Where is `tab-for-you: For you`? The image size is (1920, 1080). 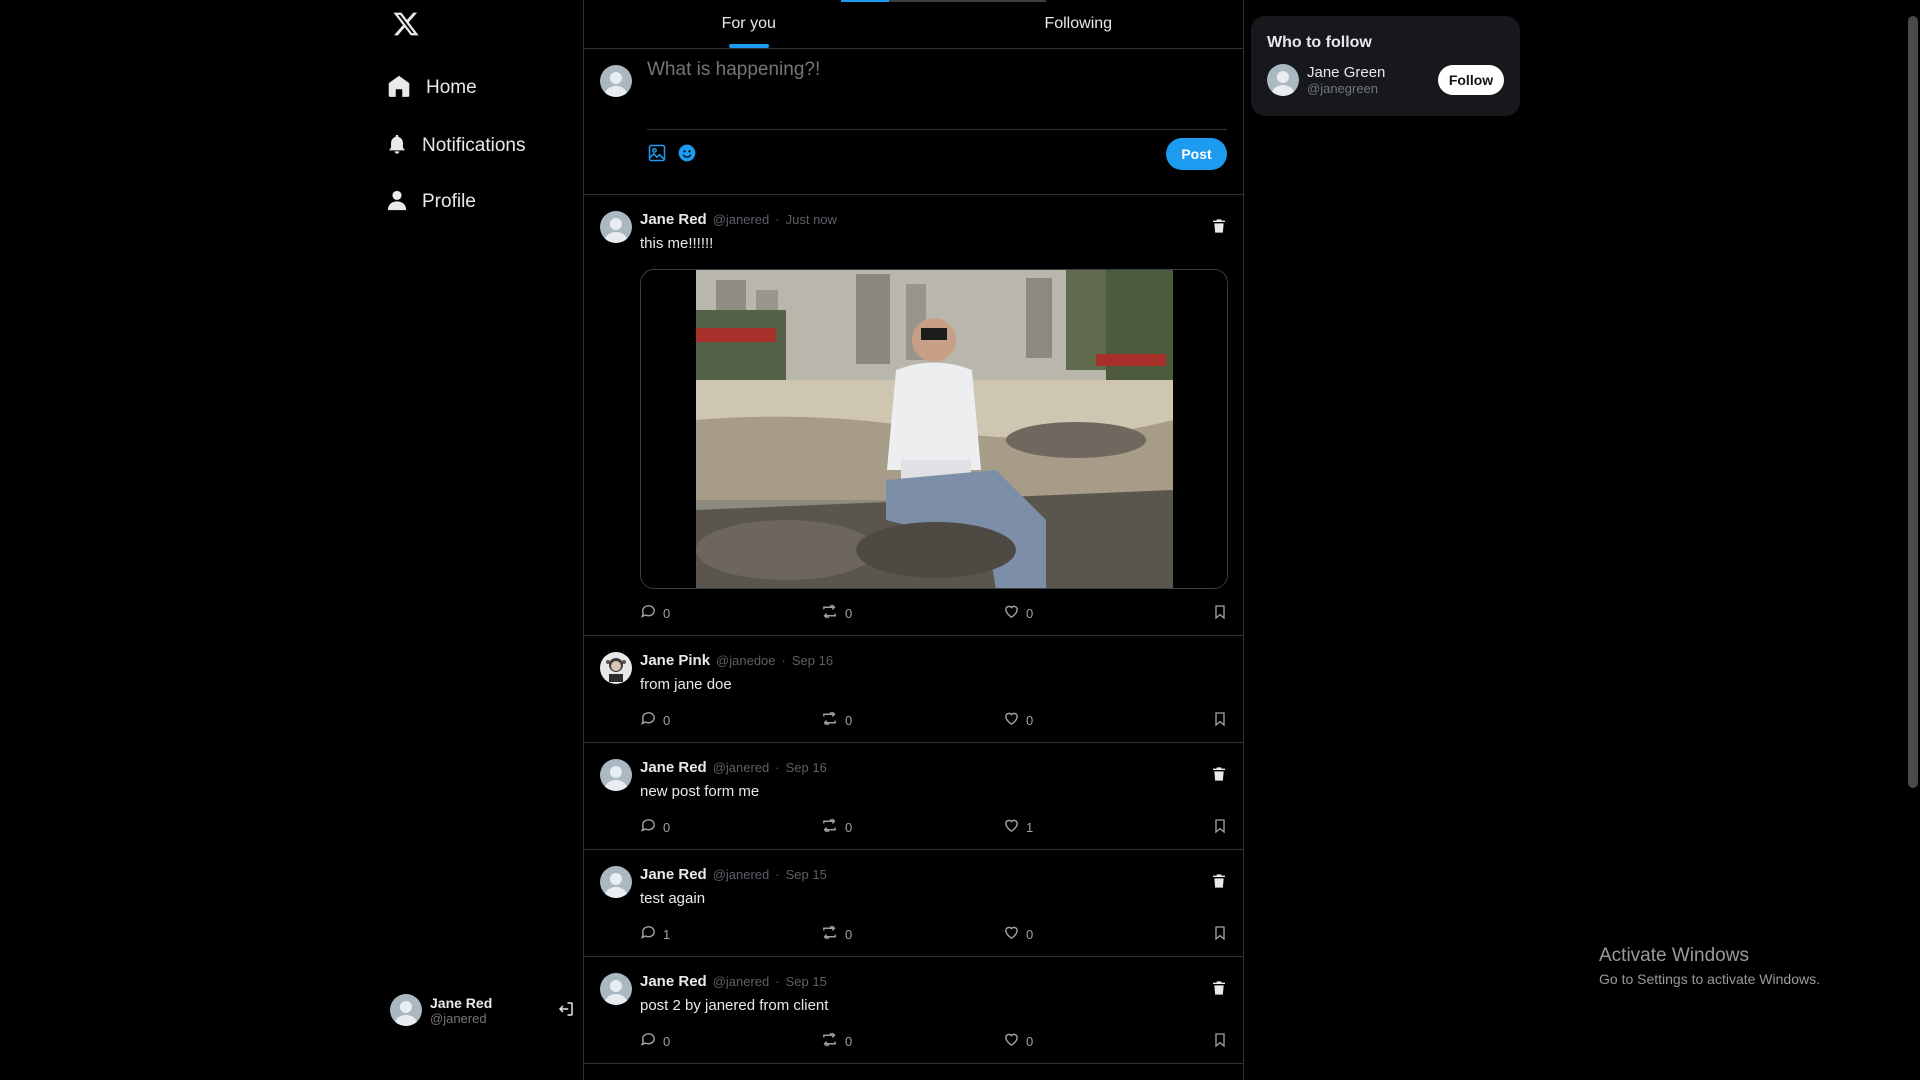
tab-for-you: For you is located at coordinates (749, 24).